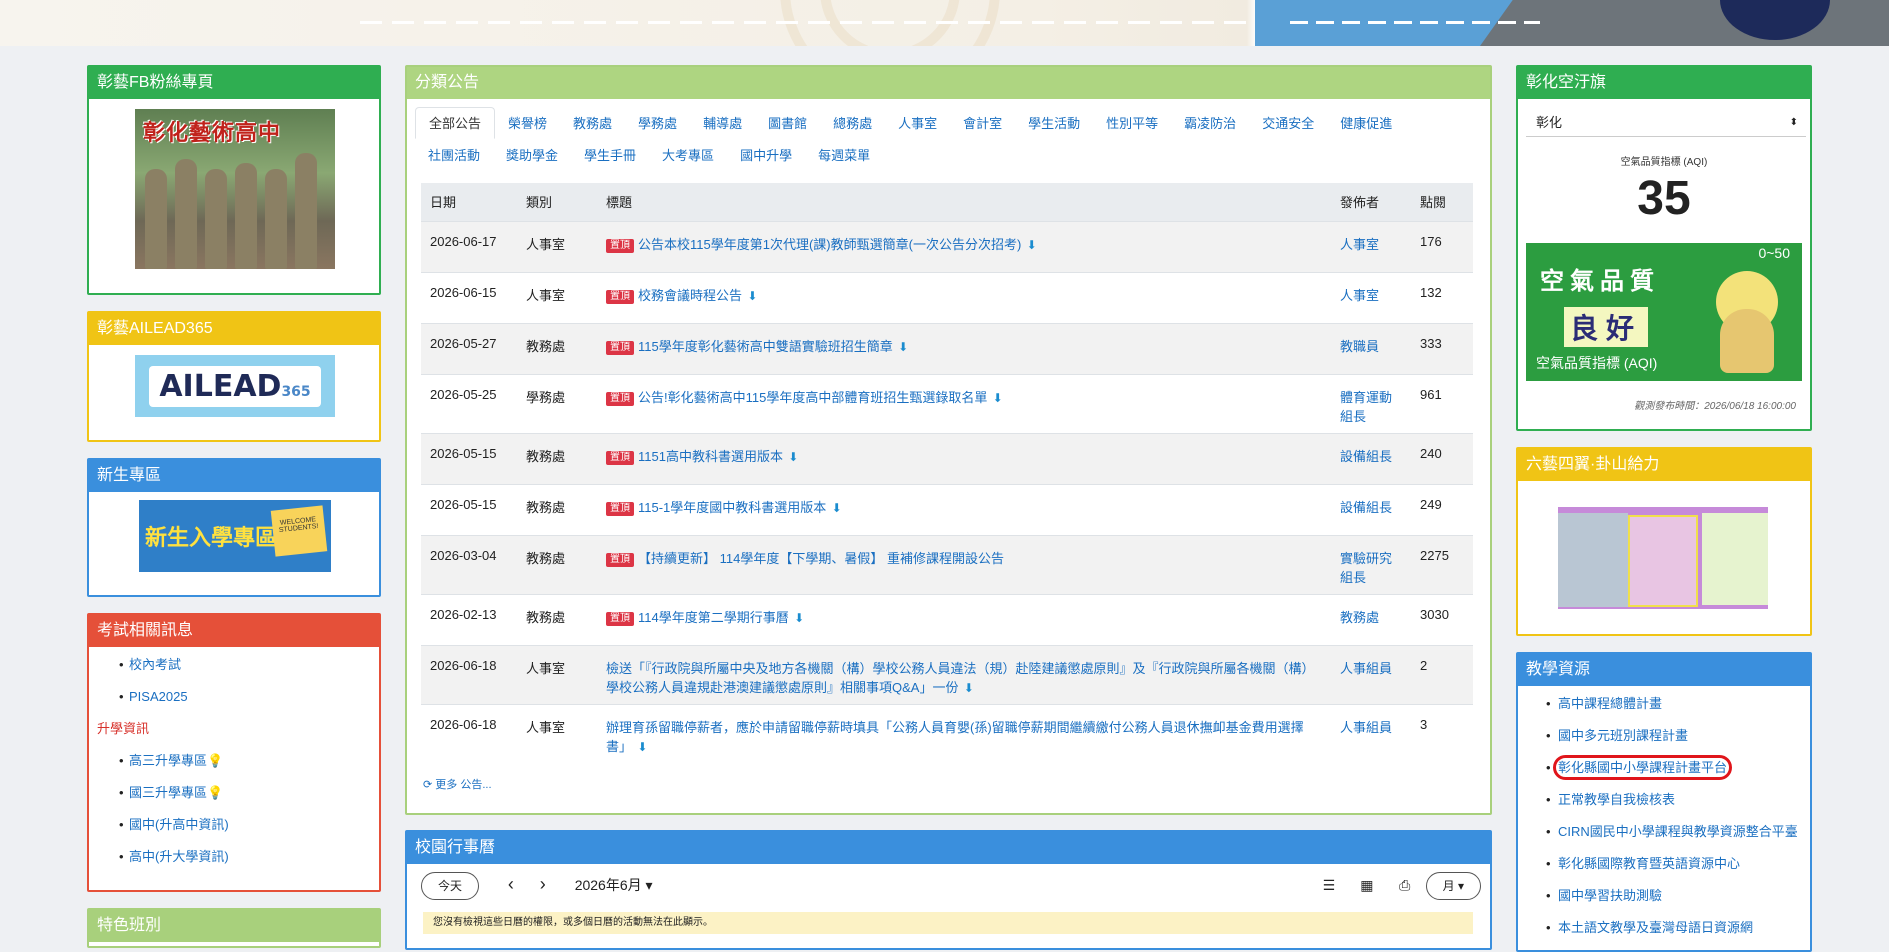  Describe the element at coordinates (1132, 124) in the screenshot. I see `tab-gender: 性別平等` at that location.